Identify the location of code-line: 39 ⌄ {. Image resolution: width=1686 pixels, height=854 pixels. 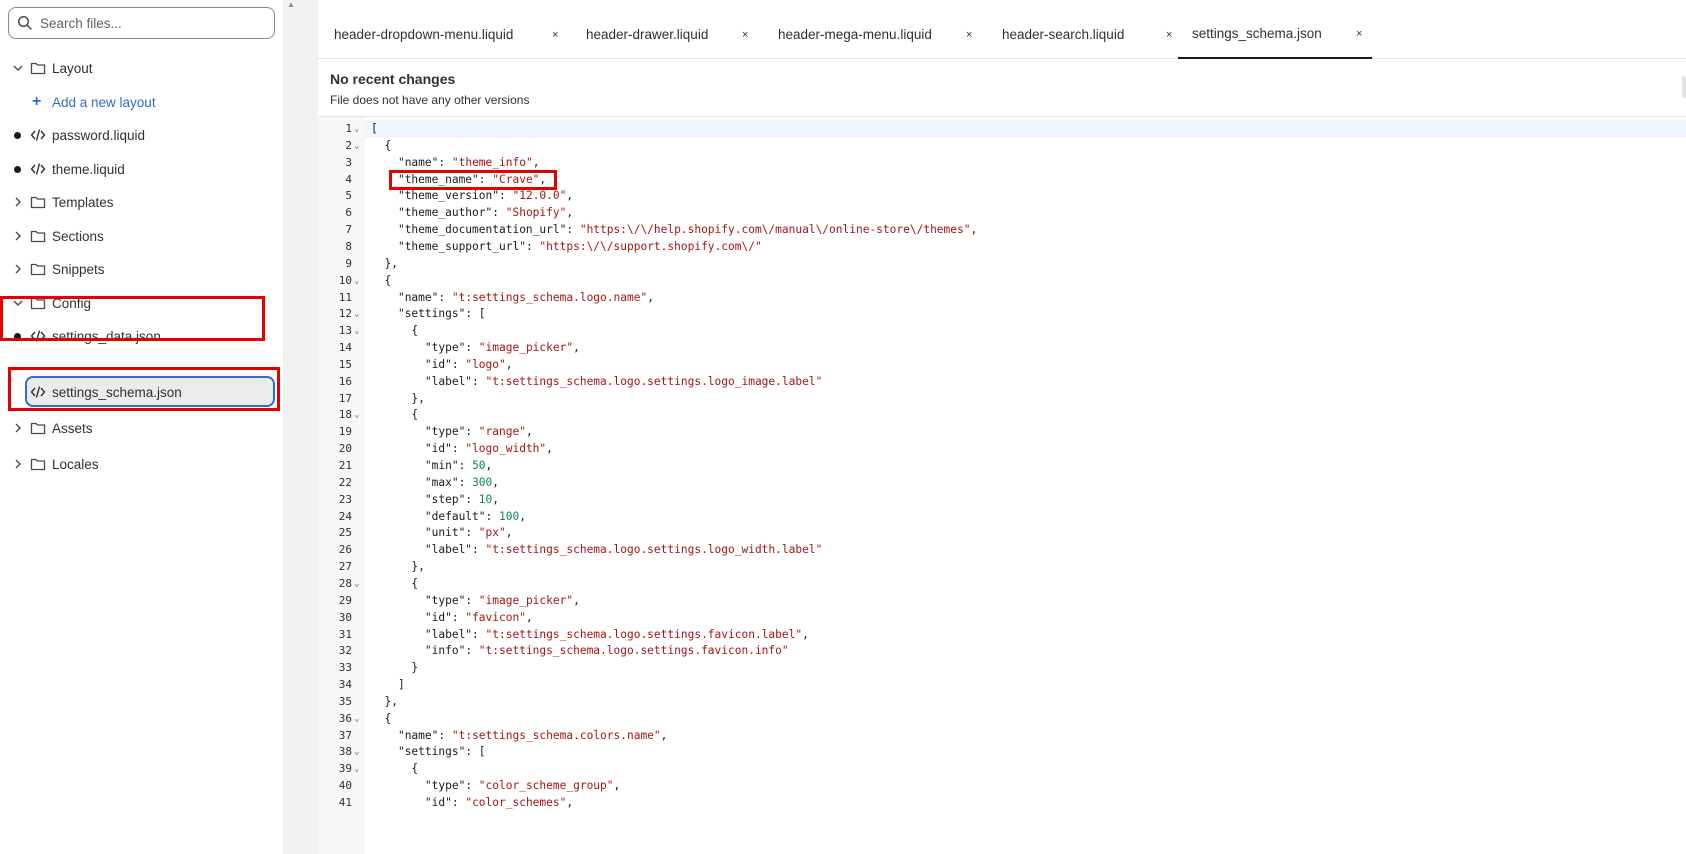
(1002, 769).